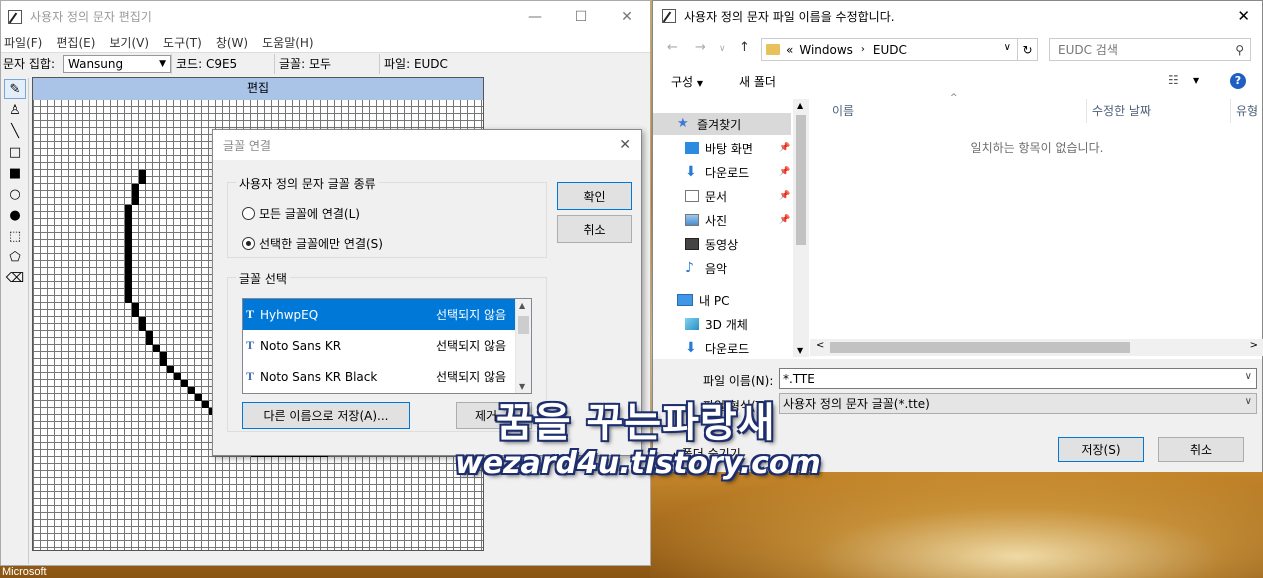  Describe the element at coordinates (757, 81) in the screenshot. I see `new-folder-button: 새 폴더` at that location.